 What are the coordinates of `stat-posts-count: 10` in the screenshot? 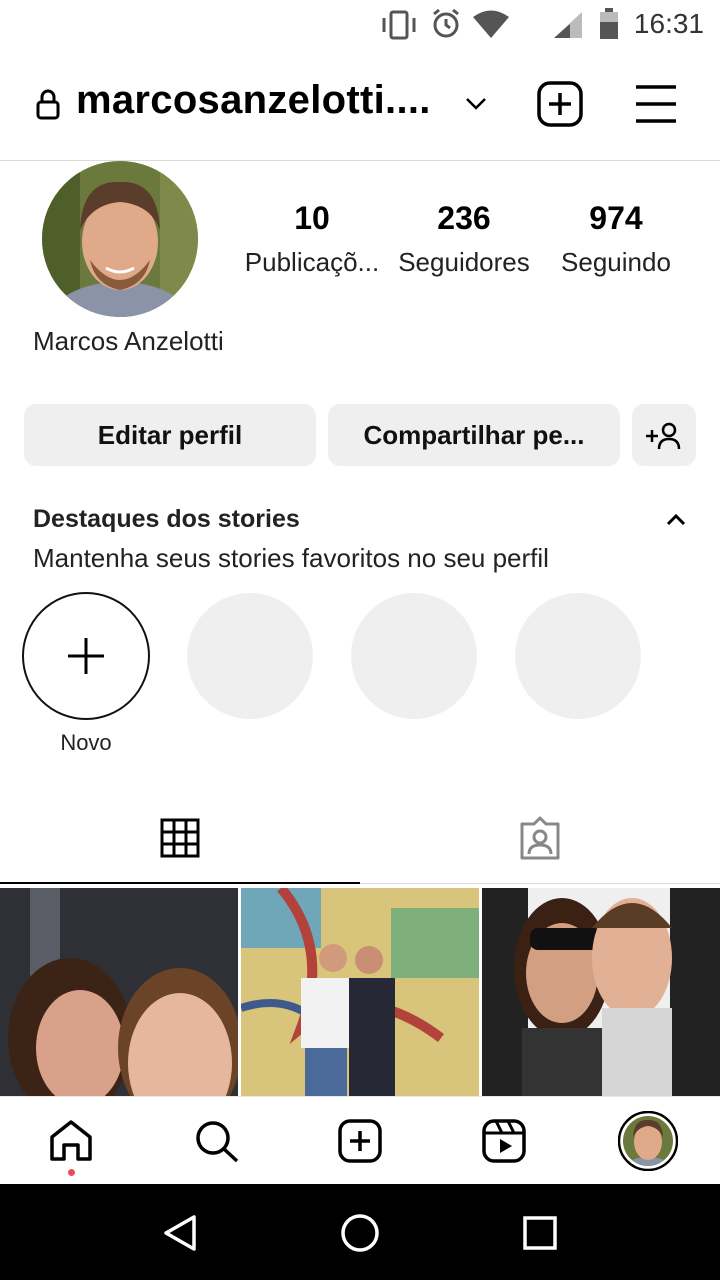 It's located at (312, 218).